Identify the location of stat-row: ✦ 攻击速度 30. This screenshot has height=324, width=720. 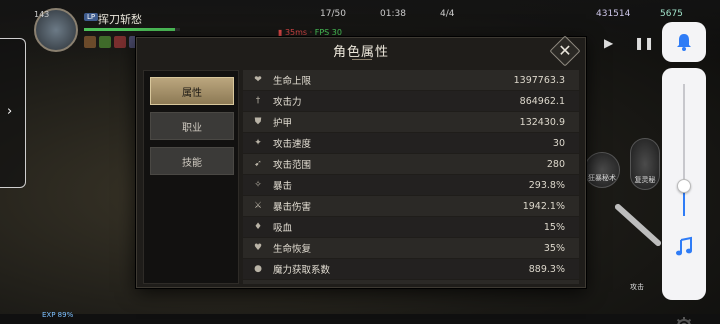
(411, 143).